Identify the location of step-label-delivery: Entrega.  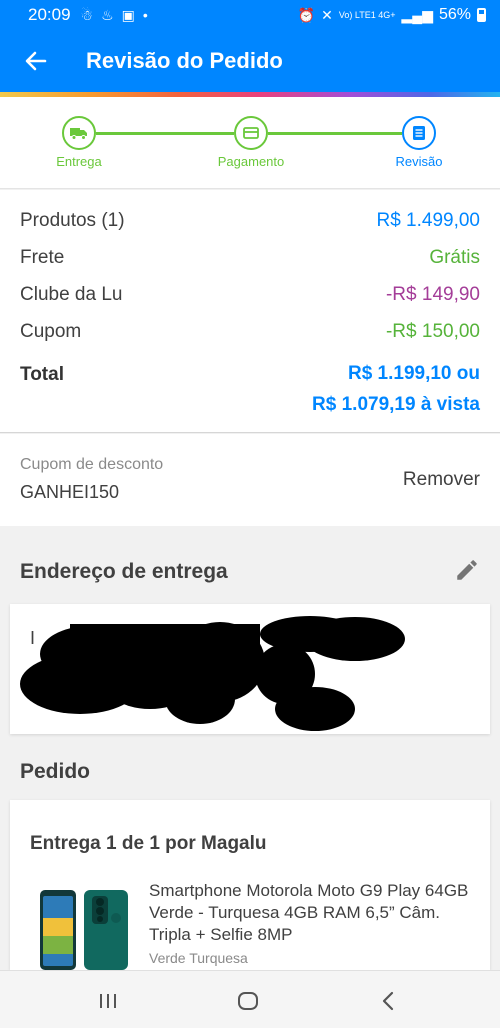
(79, 161).